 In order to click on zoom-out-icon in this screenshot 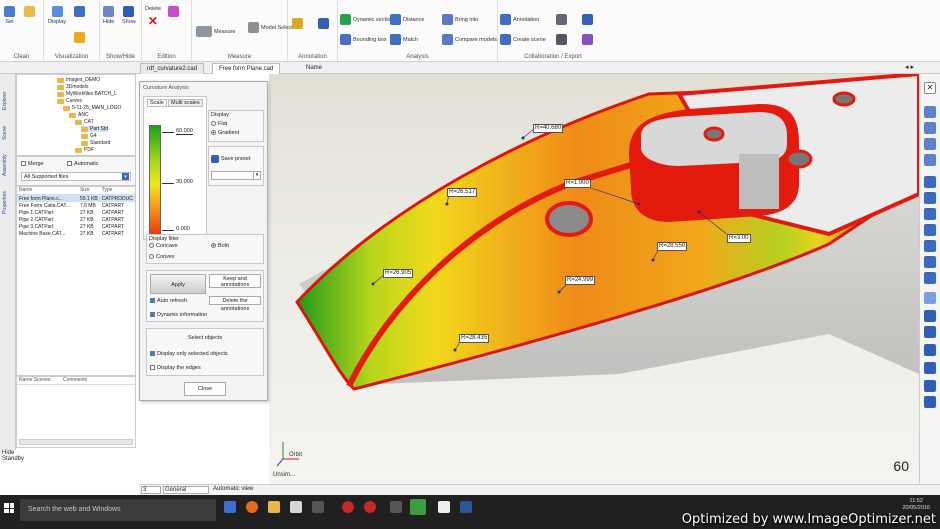, I will do `click(930, 144)`.